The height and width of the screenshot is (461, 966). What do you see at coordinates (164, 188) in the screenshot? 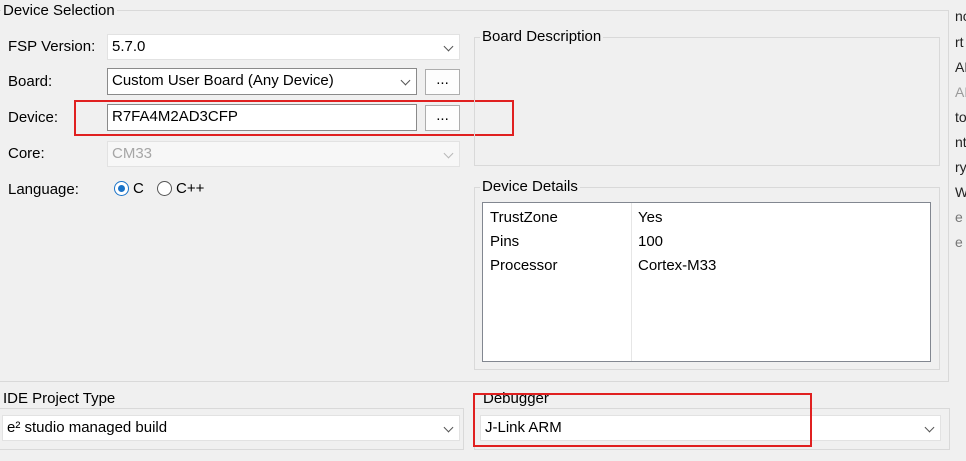
I see `language-radio-cpp` at bounding box center [164, 188].